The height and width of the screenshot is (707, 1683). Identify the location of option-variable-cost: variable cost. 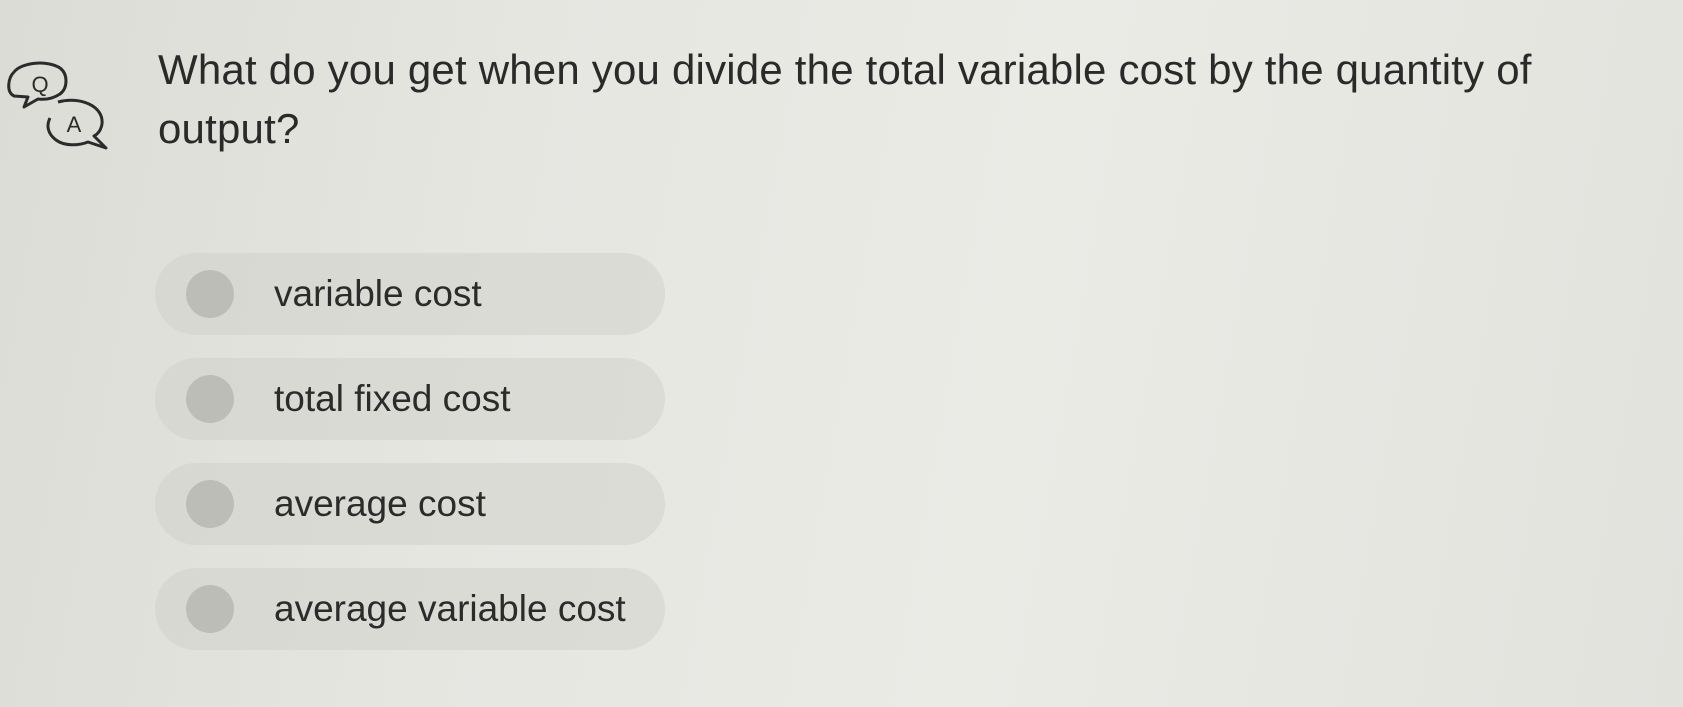
(410, 294).